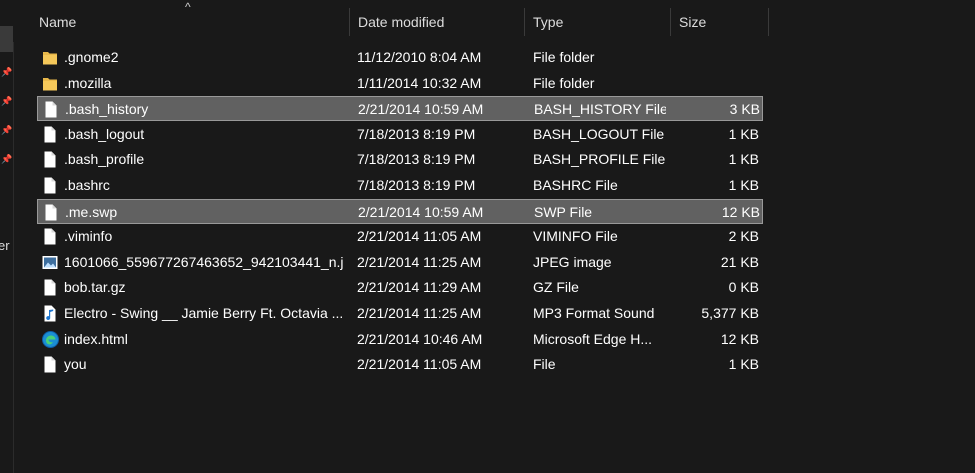  Describe the element at coordinates (744, 109) in the screenshot. I see `file-size: 3 KB` at that location.